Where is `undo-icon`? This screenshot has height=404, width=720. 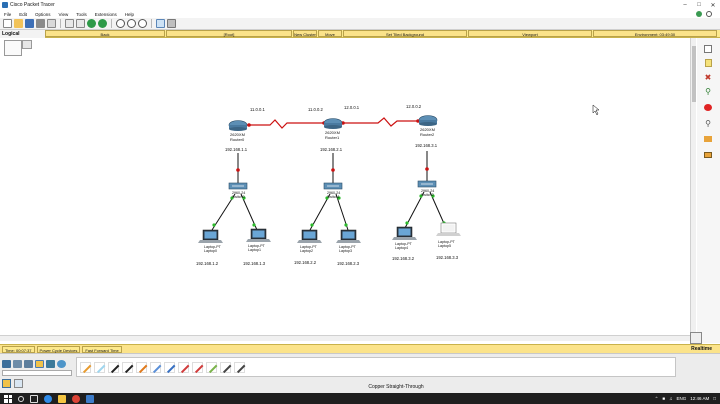 undo-icon is located at coordinates (91, 23).